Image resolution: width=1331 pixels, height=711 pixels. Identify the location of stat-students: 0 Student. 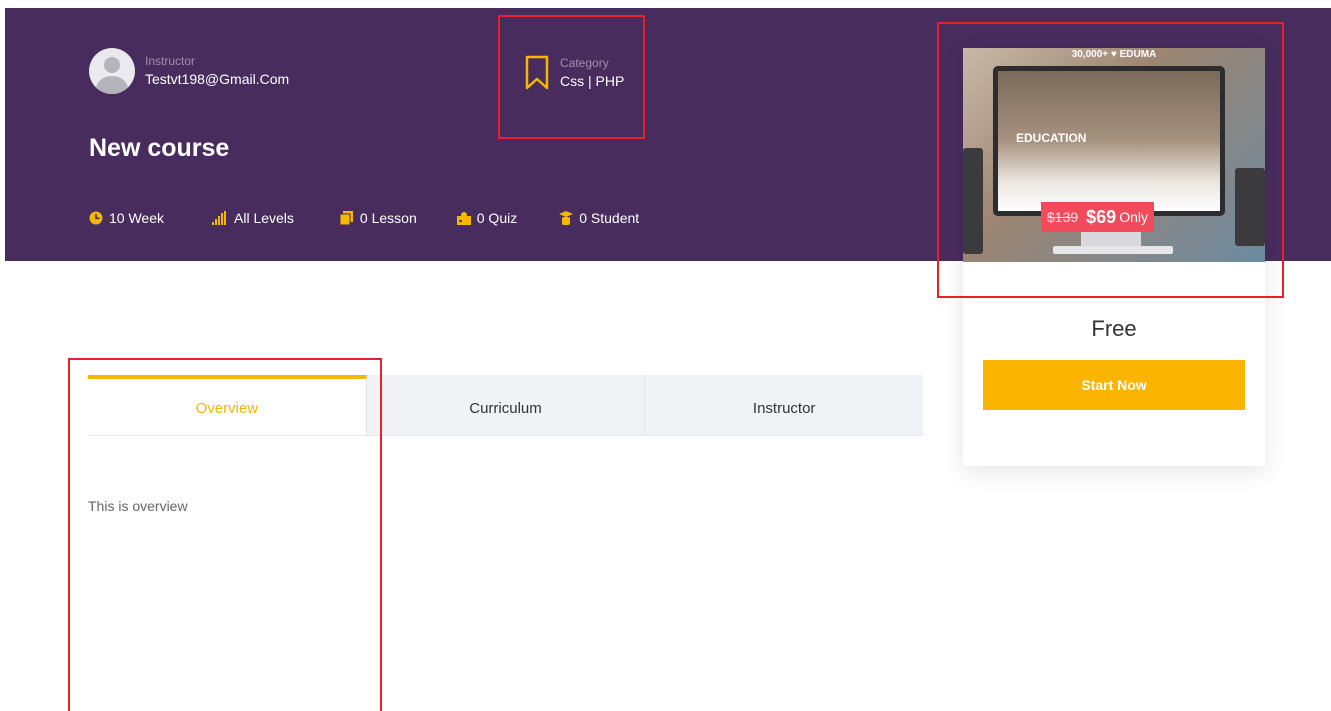
(599, 218).